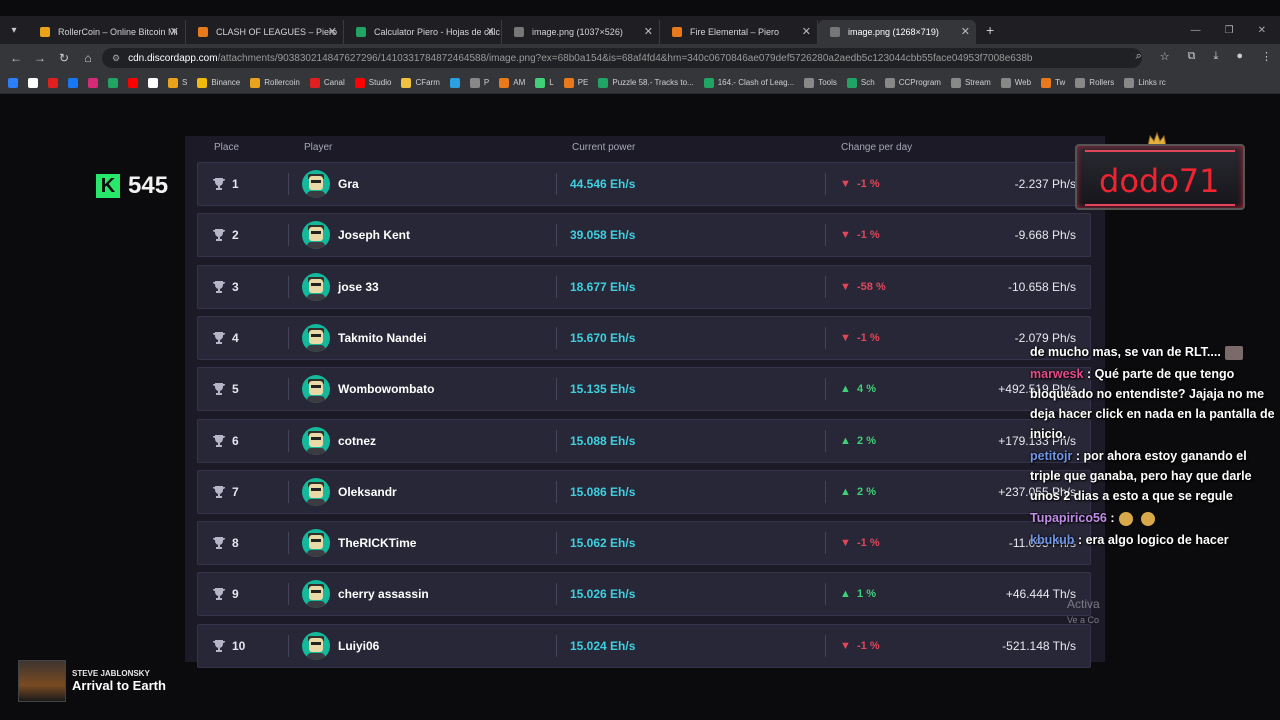  Describe the element at coordinates (40, 58) in the screenshot. I see `forward-icon: →` at that location.